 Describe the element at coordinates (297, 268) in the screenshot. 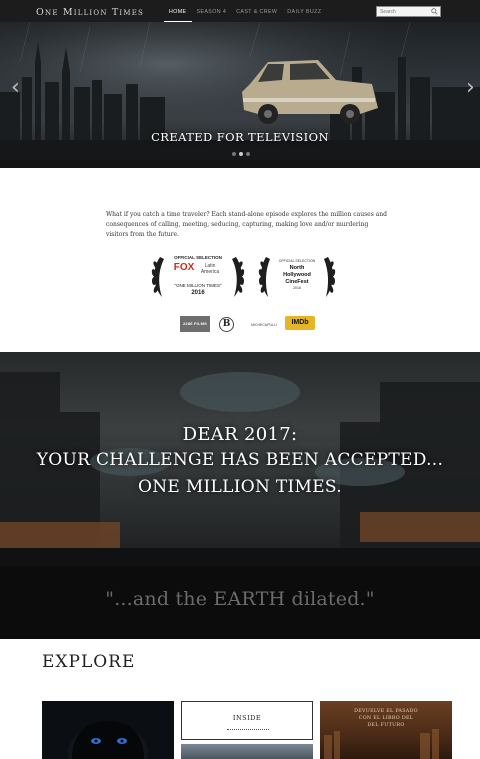

I see `festival-name-1: North` at that location.